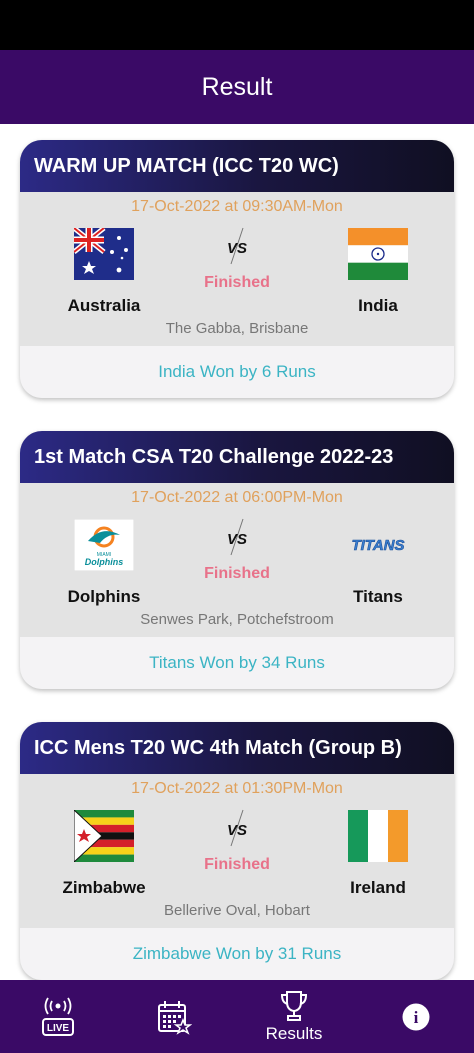 This screenshot has width=474, height=1053. Describe the element at coordinates (104, 305) in the screenshot. I see `team-1-name: Australia` at that location.